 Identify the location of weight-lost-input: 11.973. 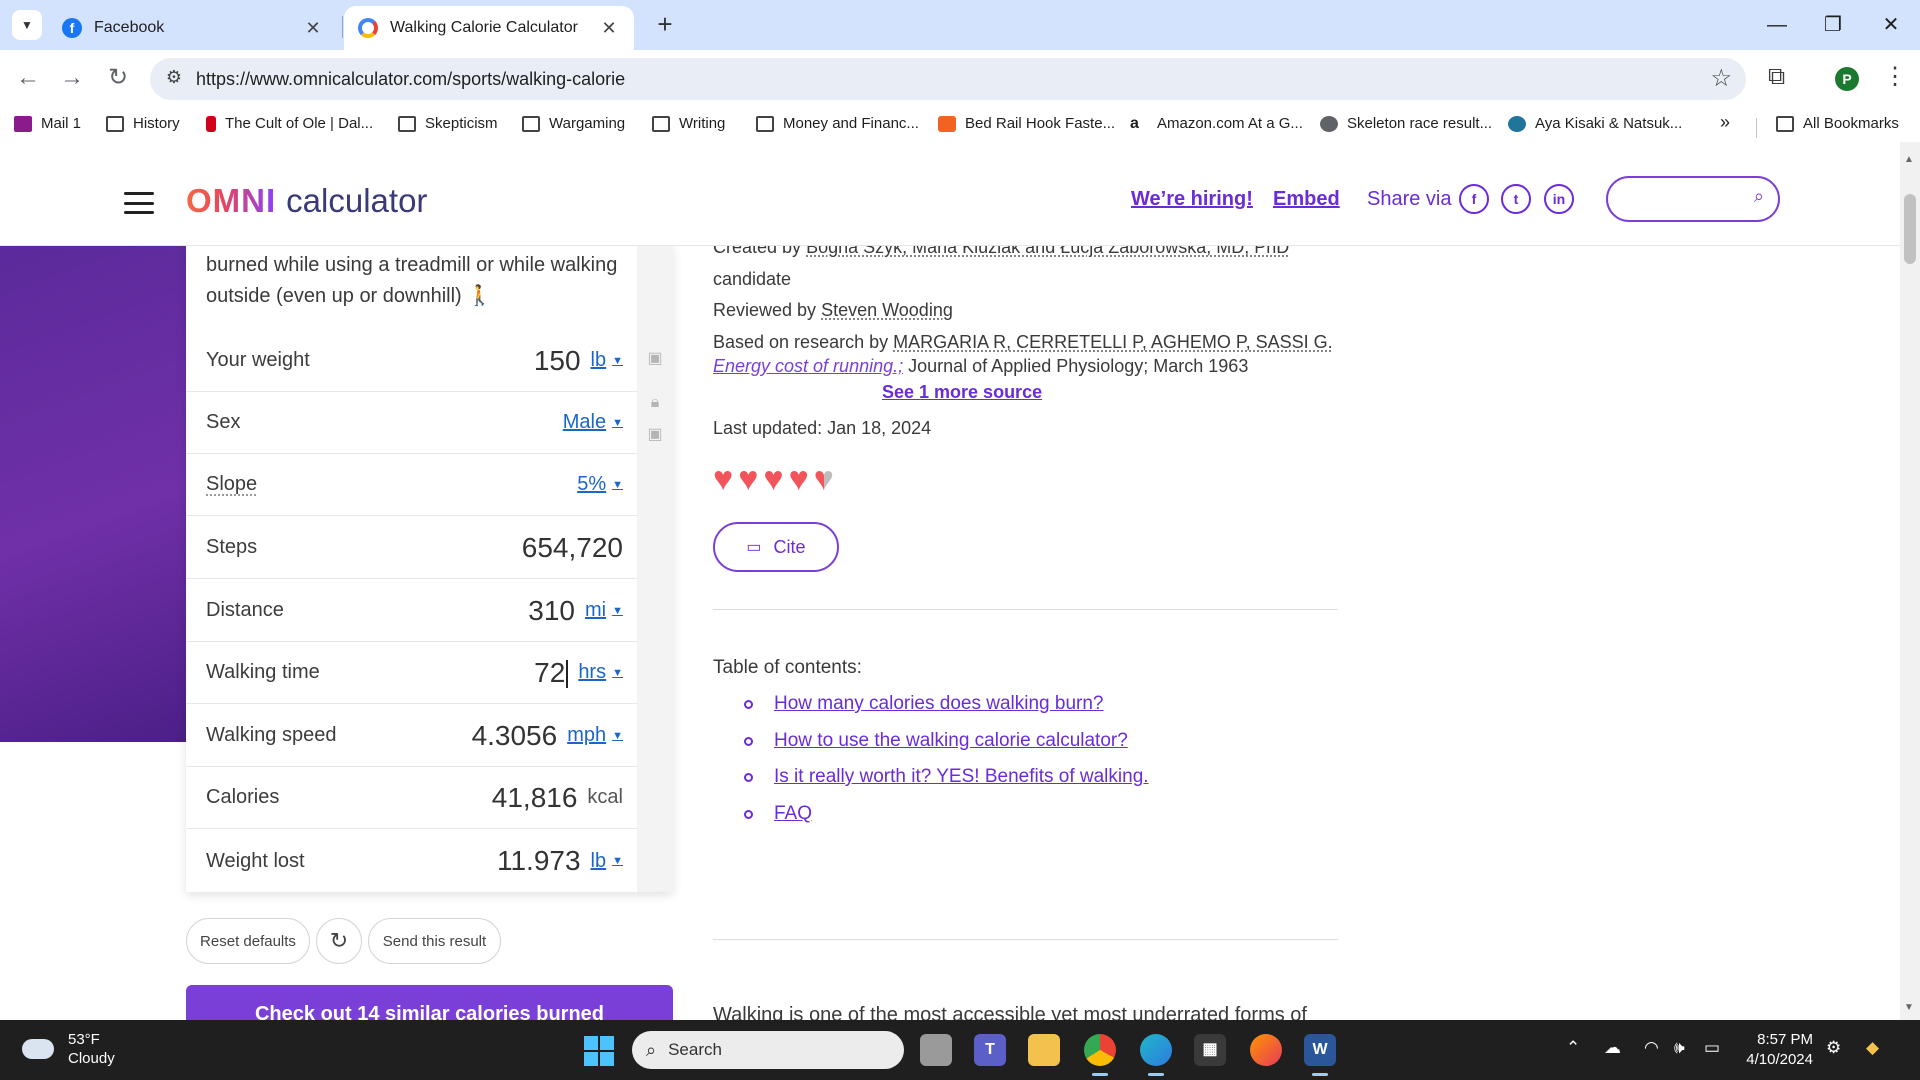
(539, 861).